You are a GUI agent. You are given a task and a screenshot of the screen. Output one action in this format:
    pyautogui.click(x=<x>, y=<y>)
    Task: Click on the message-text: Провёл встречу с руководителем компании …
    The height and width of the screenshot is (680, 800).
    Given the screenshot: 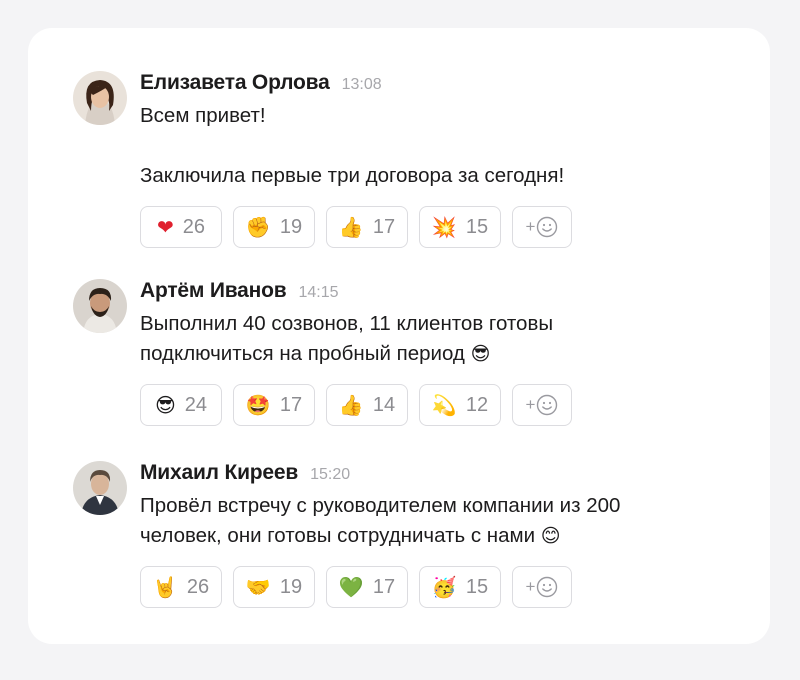 What is the action you would take?
    pyautogui.click(x=436, y=521)
    